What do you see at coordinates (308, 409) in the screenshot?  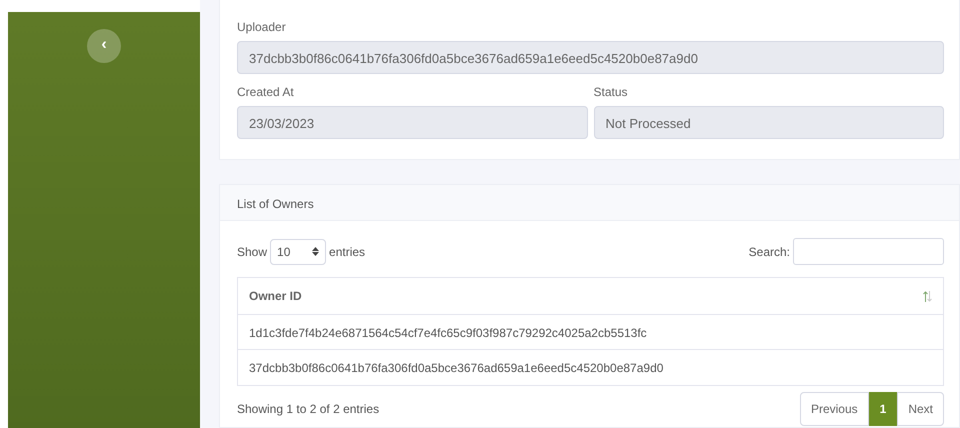 I see `entries-info: Showing 1 to 2 of 2 entries` at bounding box center [308, 409].